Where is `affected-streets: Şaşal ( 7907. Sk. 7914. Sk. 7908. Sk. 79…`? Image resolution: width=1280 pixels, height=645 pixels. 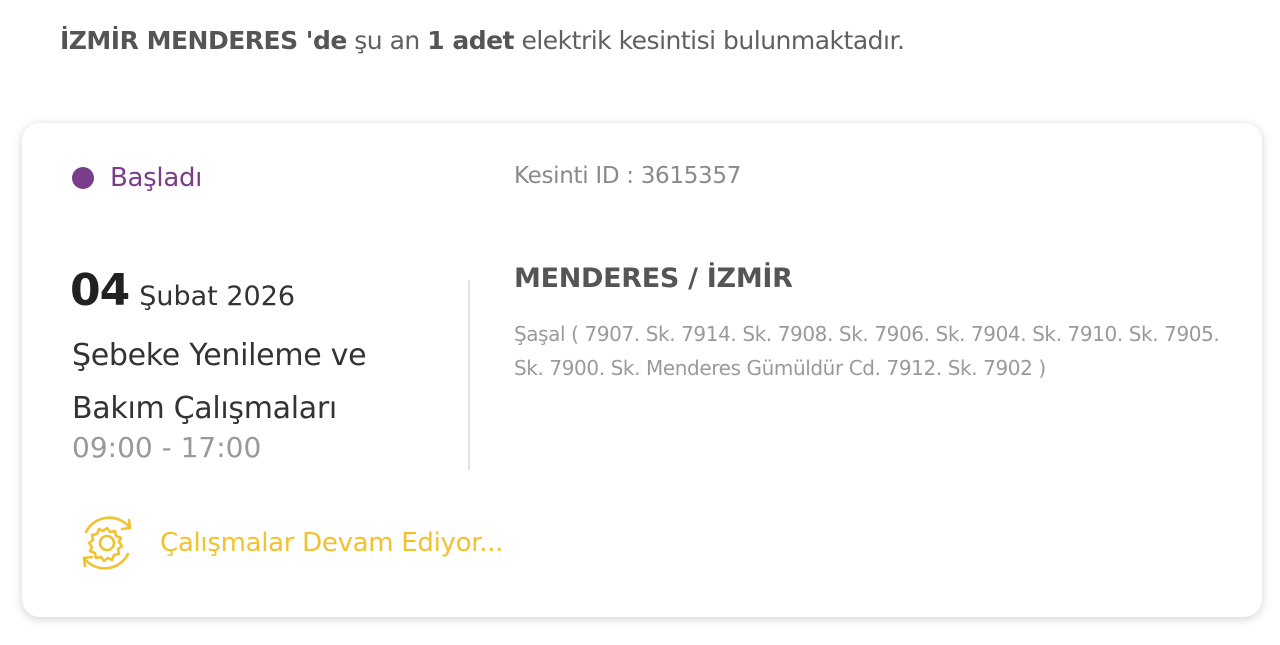
affected-streets: Şaşal ( 7907. Sk. 7914. Sk. 7908. Sk. 79… is located at coordinates (867, 351).